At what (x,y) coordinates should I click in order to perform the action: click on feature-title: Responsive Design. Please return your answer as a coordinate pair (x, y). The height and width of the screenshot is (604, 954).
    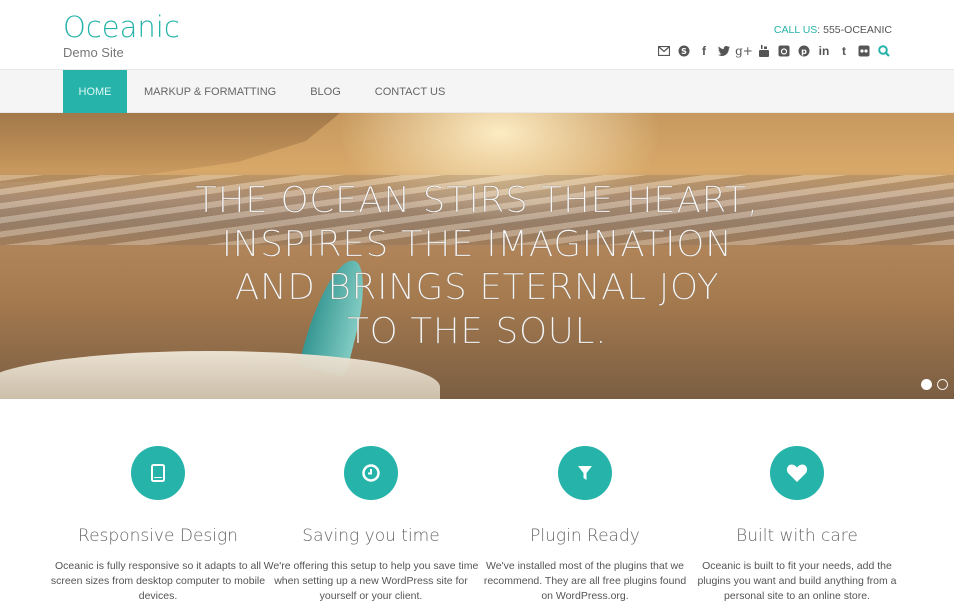
    Looking at the image, I should click on (158, 536).